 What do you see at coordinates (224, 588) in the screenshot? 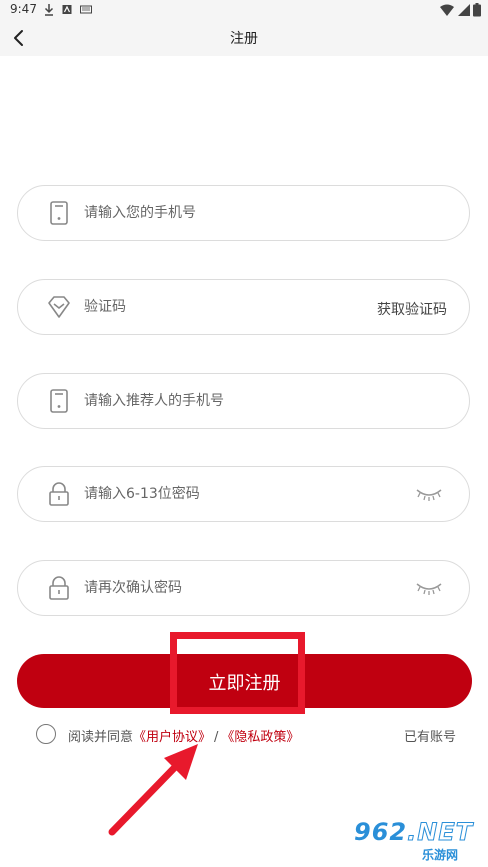
I see `confirm-password-input` at bounding box center [224, 588].